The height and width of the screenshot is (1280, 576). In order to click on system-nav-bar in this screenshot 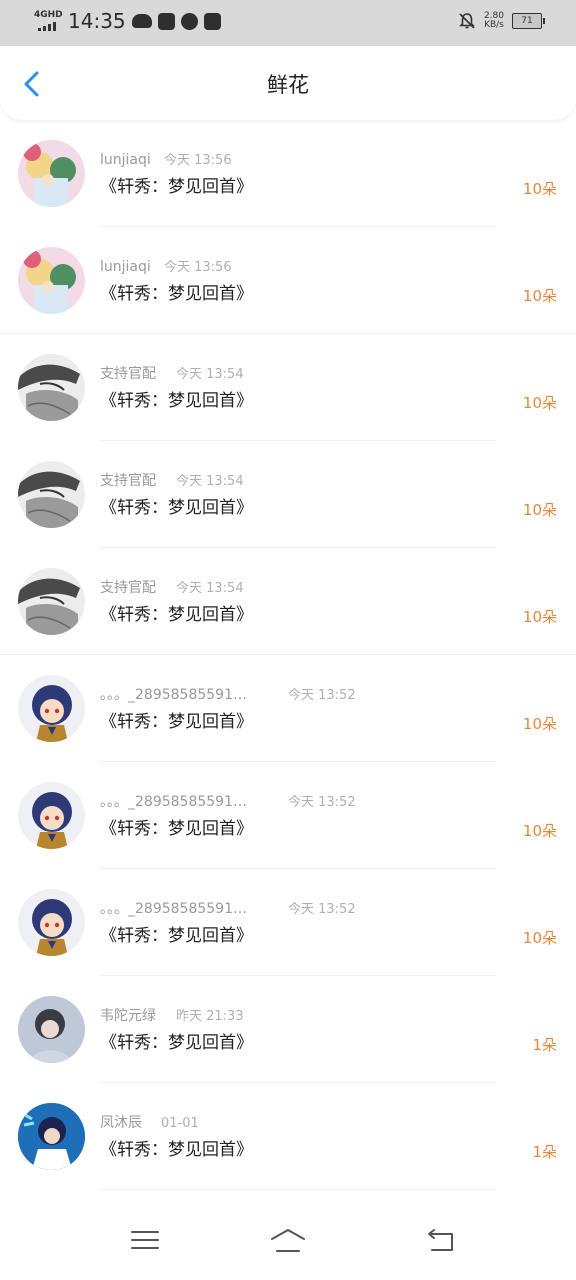, I will do `click(288, 1238)`.